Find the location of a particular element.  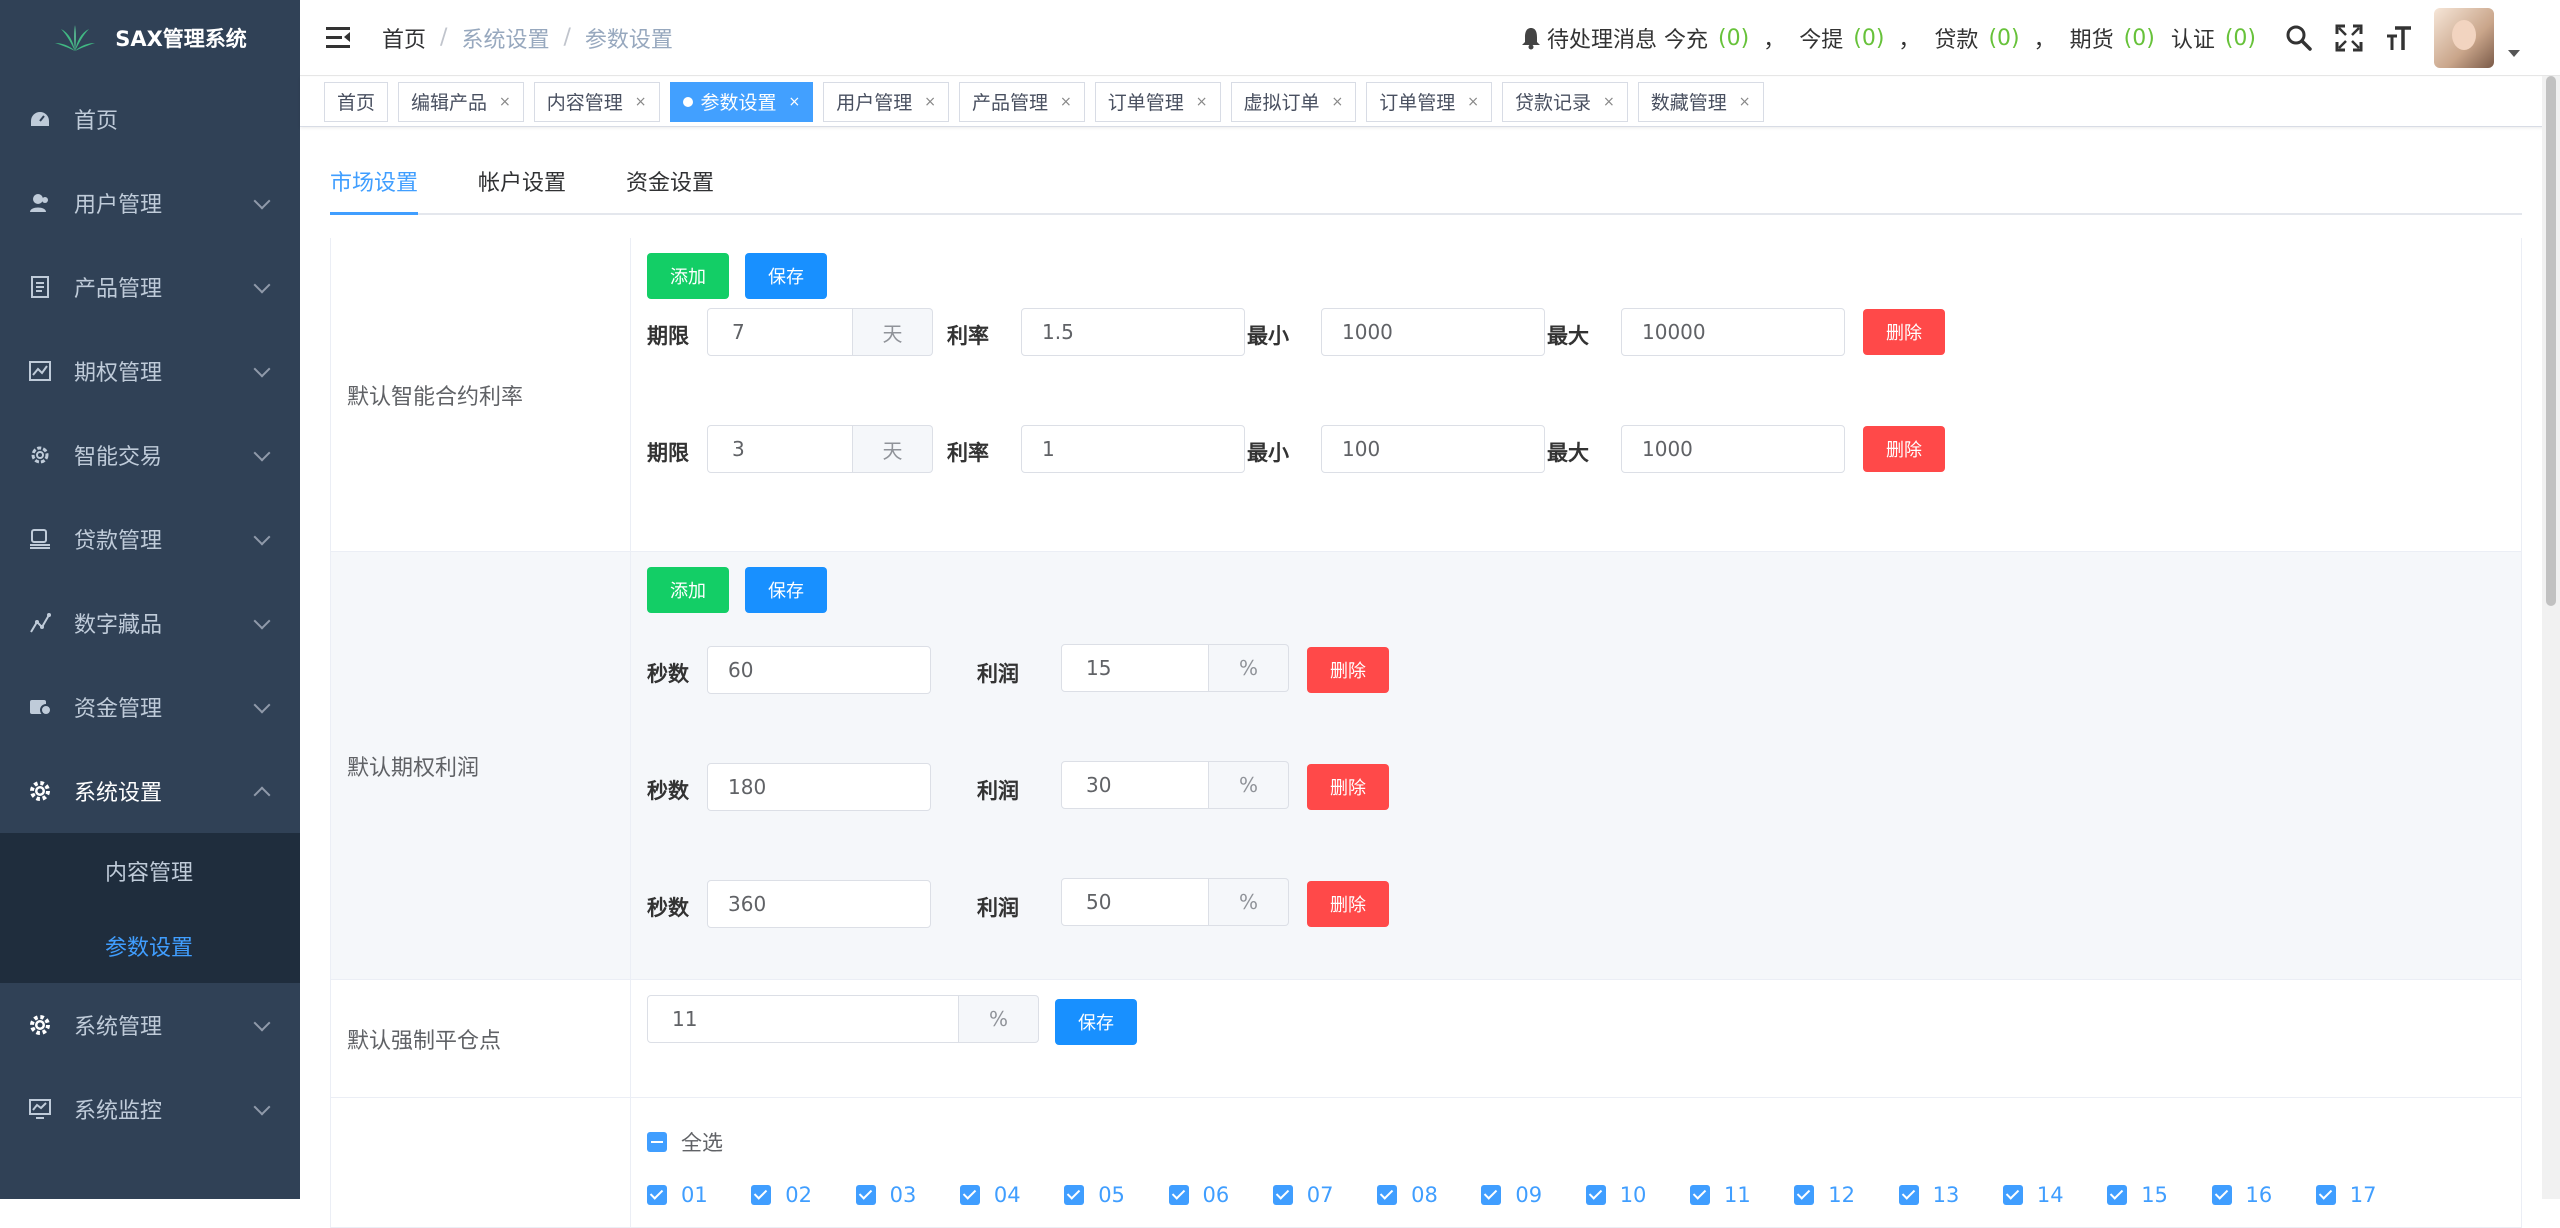

tag-item: 内容管理 × is located at coordinates (596, 101).